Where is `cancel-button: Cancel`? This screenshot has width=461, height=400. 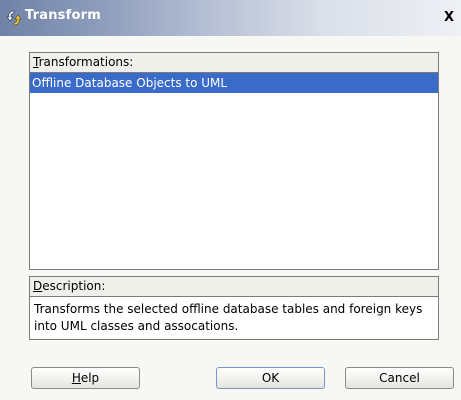 cancel-button: Cancel is located at coordinates (399, 378).